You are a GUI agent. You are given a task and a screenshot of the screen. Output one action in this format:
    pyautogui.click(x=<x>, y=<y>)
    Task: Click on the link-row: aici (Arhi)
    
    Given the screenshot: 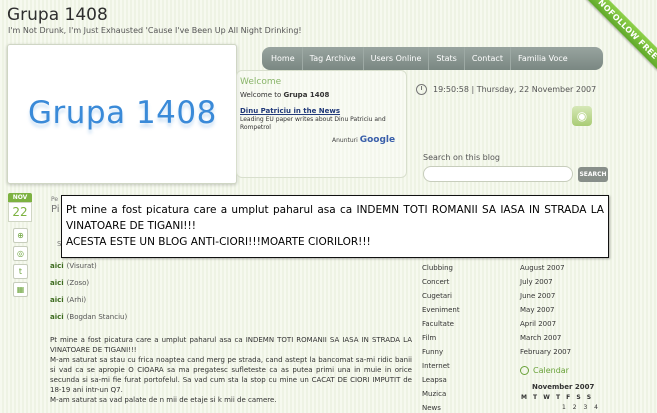 What is the action you would take?
    pyautogui.click(x=231, y=300)
    